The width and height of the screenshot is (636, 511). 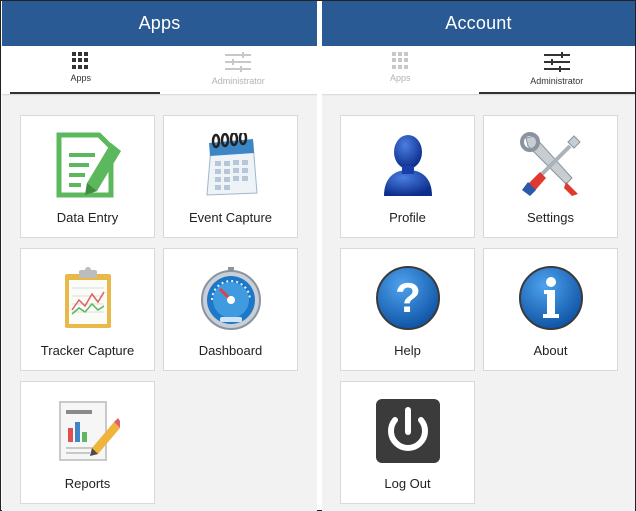 I want to click on app-bar: Apps, so click(x=159, y=23).